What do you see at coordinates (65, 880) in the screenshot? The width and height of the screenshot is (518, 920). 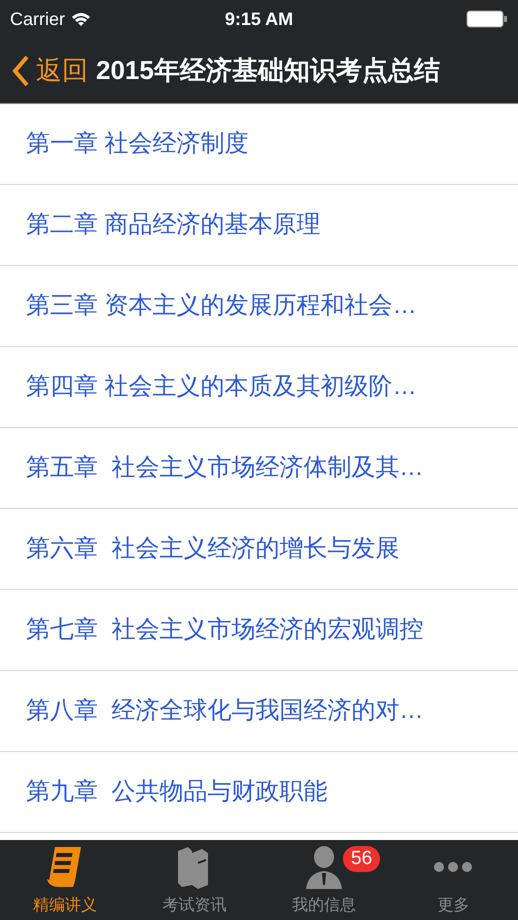 I see `tab-item: 精编讲义` at bounding box center [65, 880].